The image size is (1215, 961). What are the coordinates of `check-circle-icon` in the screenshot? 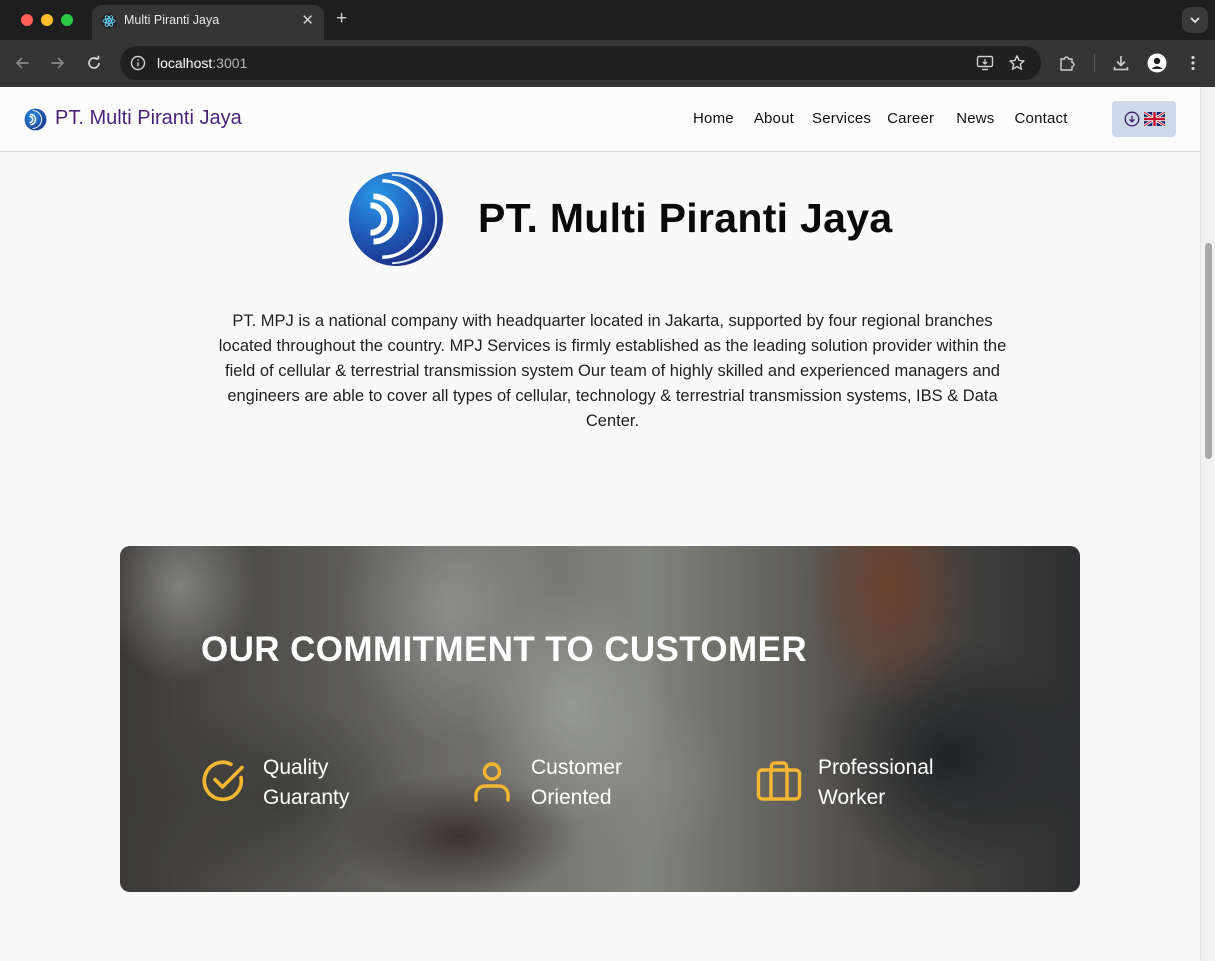 It's located at (223, 781).